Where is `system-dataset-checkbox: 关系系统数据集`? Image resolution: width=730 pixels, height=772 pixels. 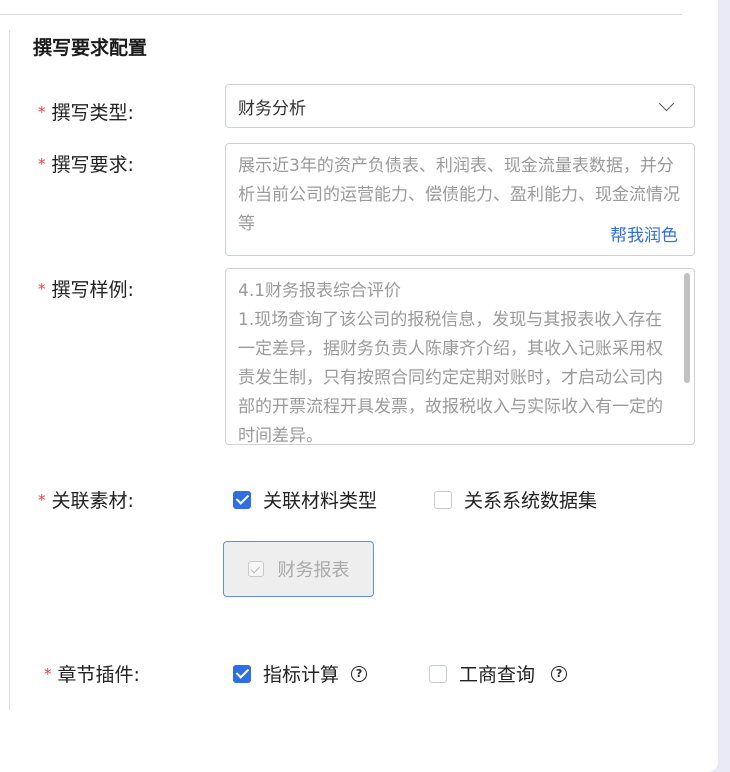
system-dataset-checkbox: 关系系统数据集 is located at coordinates (515, 499).